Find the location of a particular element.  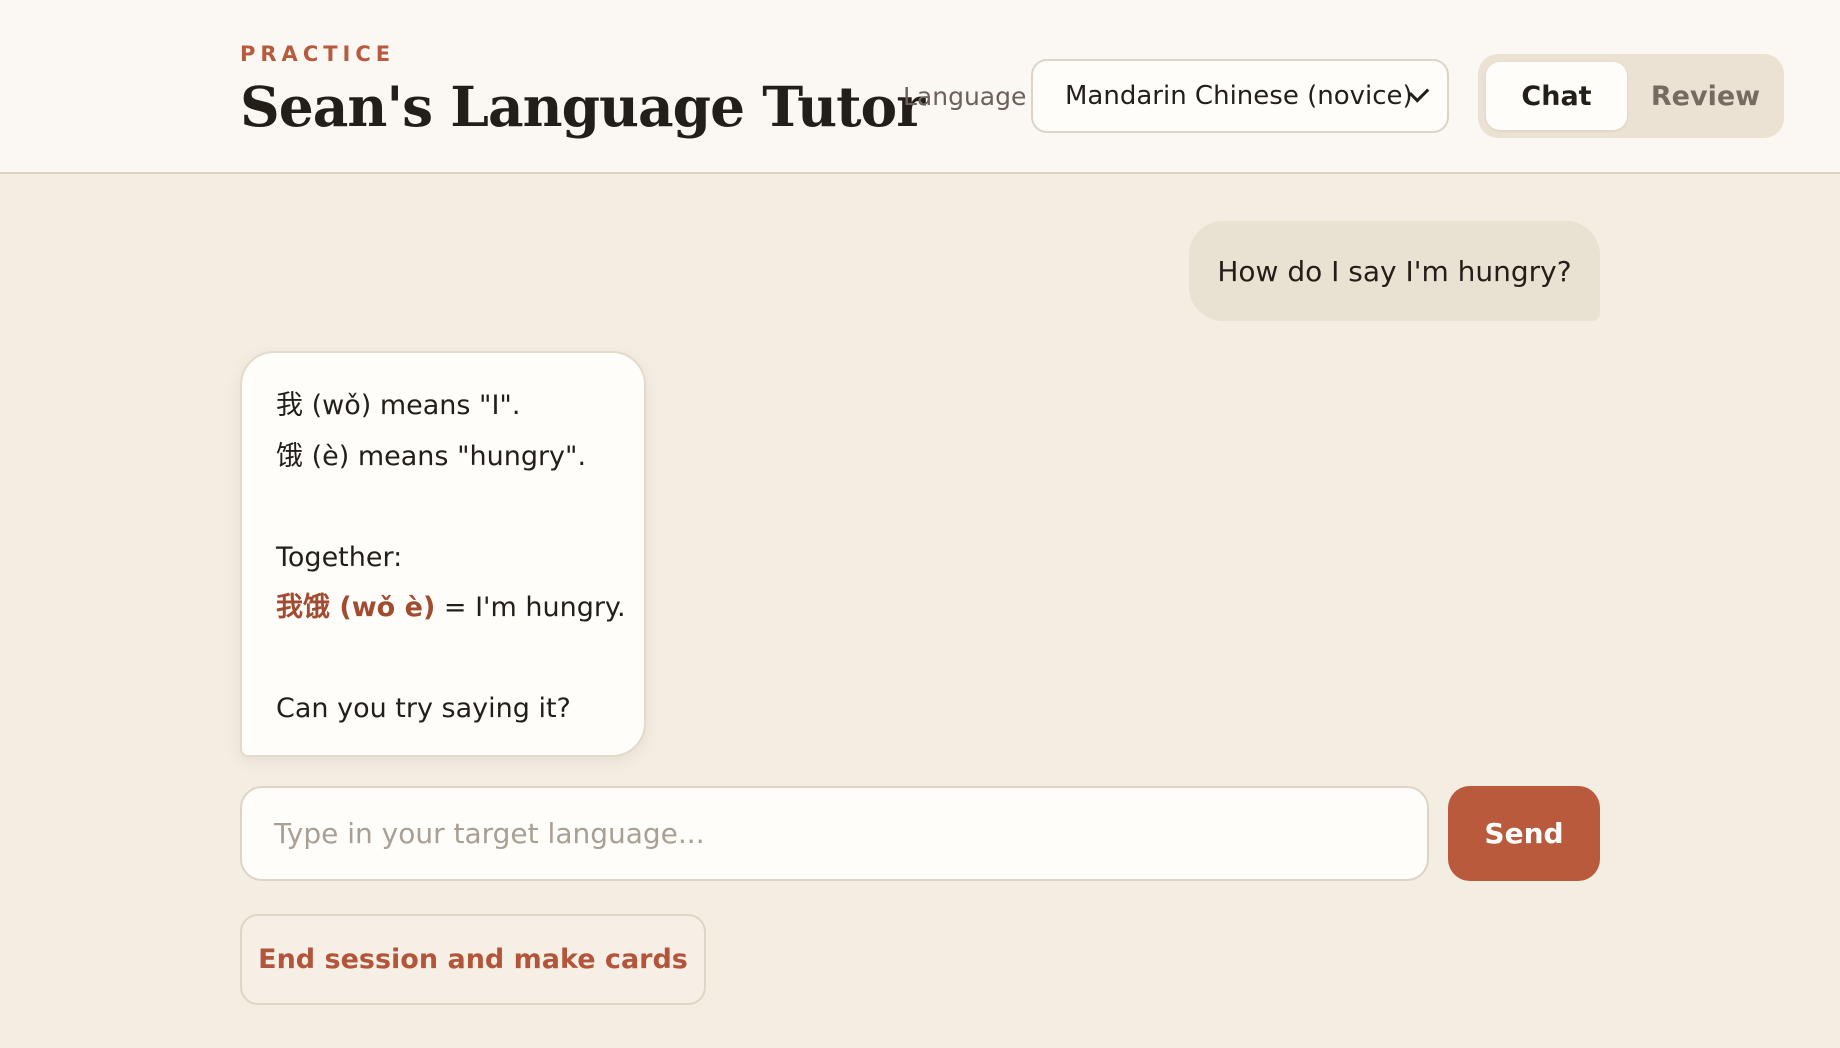

send-button: Send is located at coordinates (1524, 833).